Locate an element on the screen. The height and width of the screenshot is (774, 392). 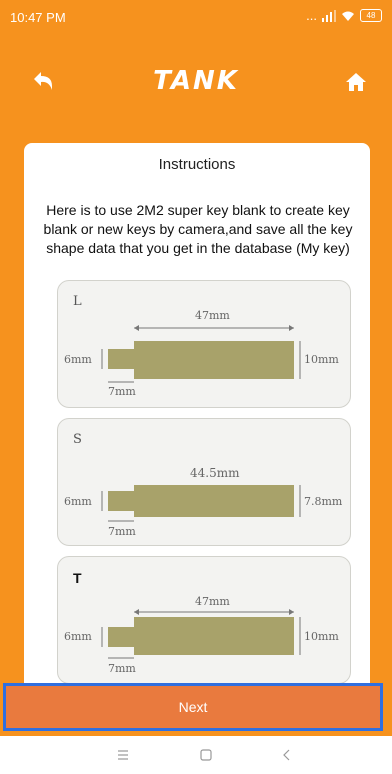
back-triangle-icon is located at coordinates (286, 755).